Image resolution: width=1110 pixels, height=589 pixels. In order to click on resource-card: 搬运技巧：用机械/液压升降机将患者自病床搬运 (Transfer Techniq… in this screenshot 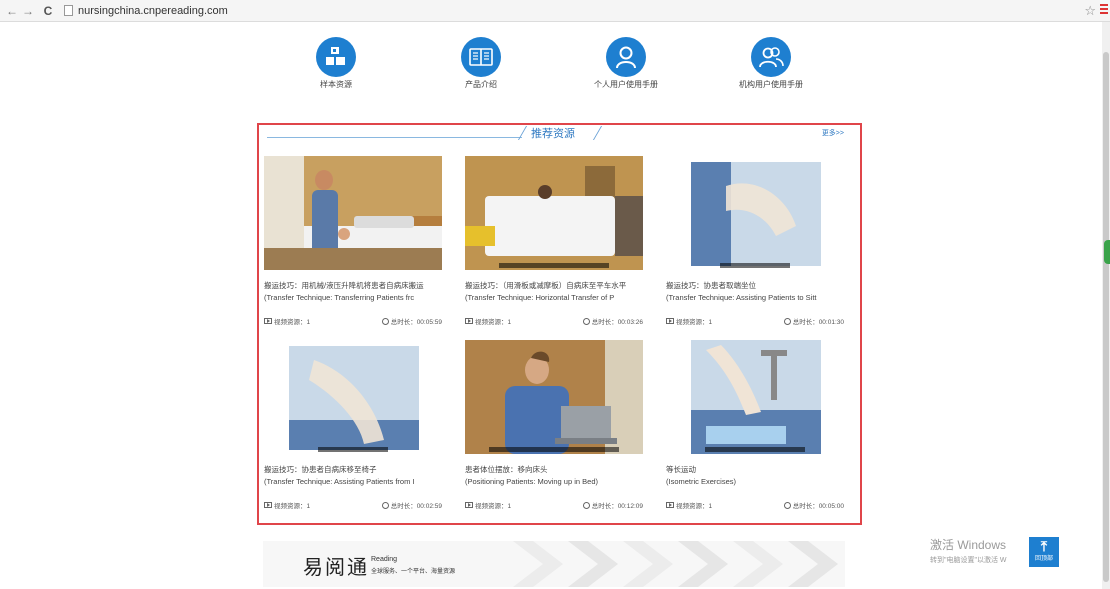, I will do `click(354, 242)`.